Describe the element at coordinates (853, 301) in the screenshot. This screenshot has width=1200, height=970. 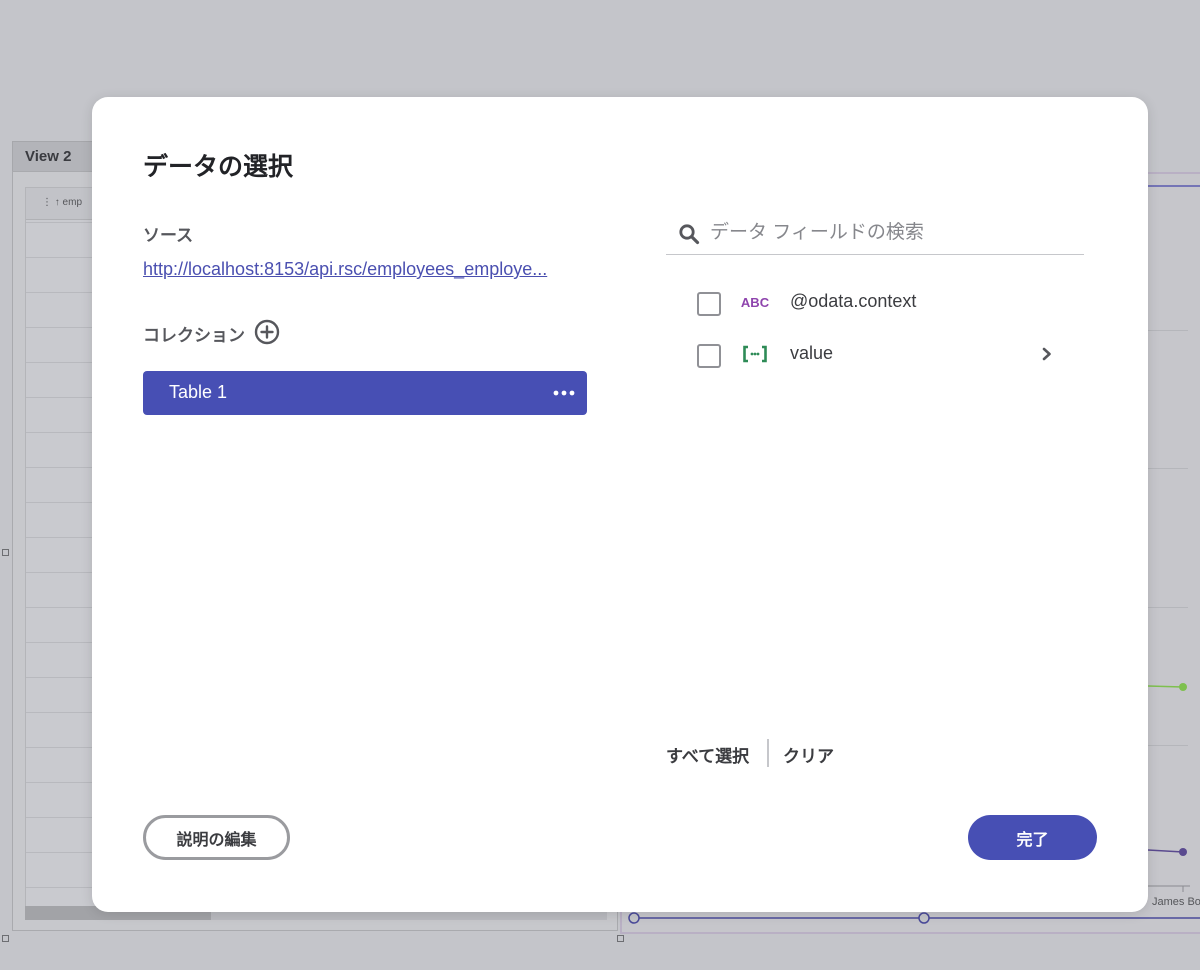
I see `field-name: @odata.context` at that location.